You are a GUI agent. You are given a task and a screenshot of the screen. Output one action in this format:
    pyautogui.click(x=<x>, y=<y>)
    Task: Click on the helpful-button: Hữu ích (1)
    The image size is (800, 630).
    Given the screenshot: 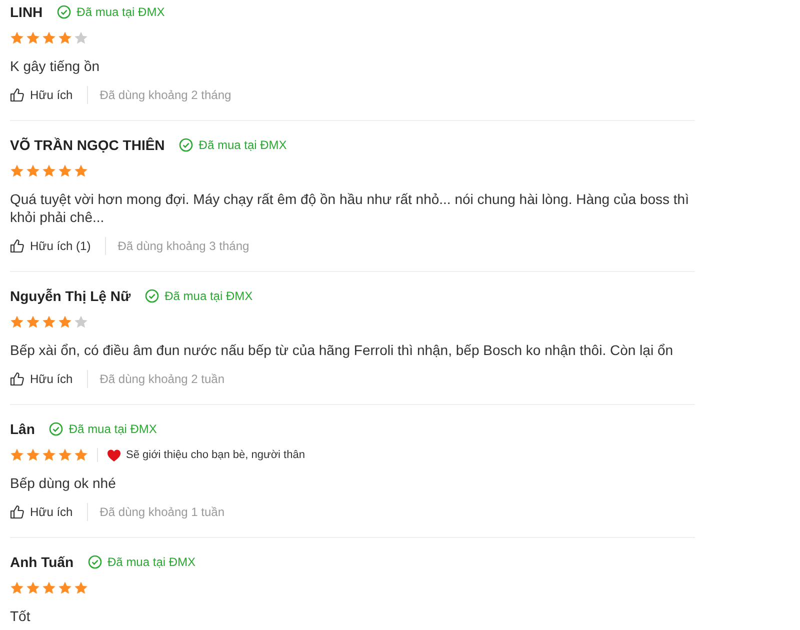 What is the action you would take?
    pyautogui.click(x=50, y=246)
    